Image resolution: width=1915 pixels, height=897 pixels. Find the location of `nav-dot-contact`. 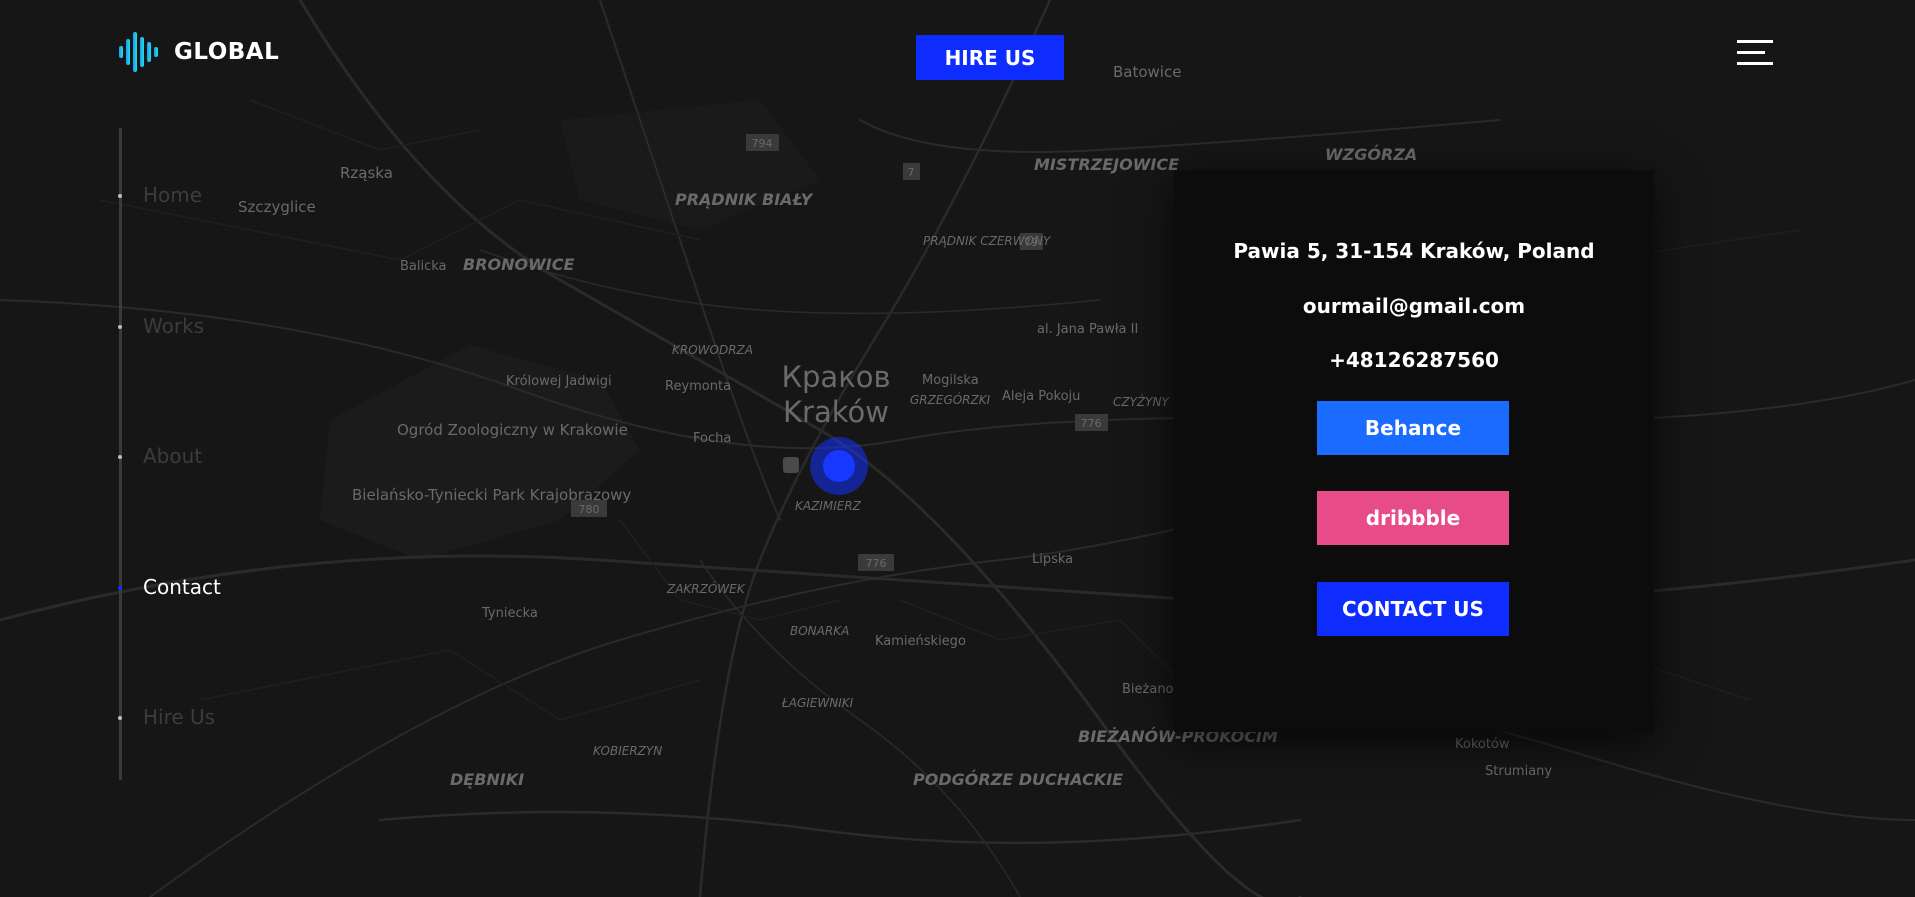

nav-dot-contact is located at coordinates (120, 588).